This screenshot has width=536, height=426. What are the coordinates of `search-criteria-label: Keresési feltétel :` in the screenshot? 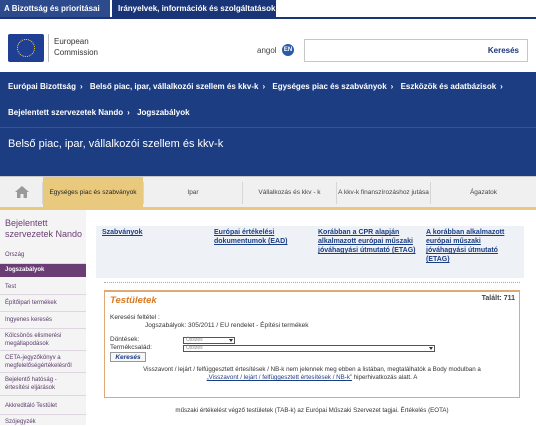 It's located at (135, 317).